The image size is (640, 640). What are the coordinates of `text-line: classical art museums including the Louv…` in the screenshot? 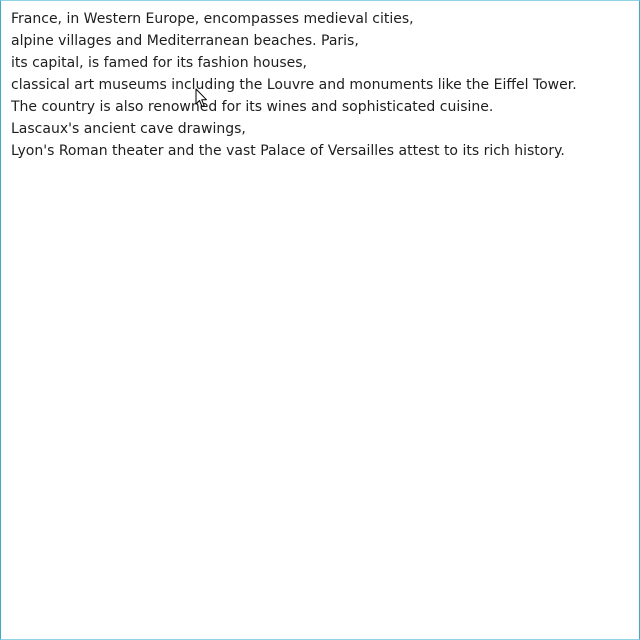 It's located at (294, 85).